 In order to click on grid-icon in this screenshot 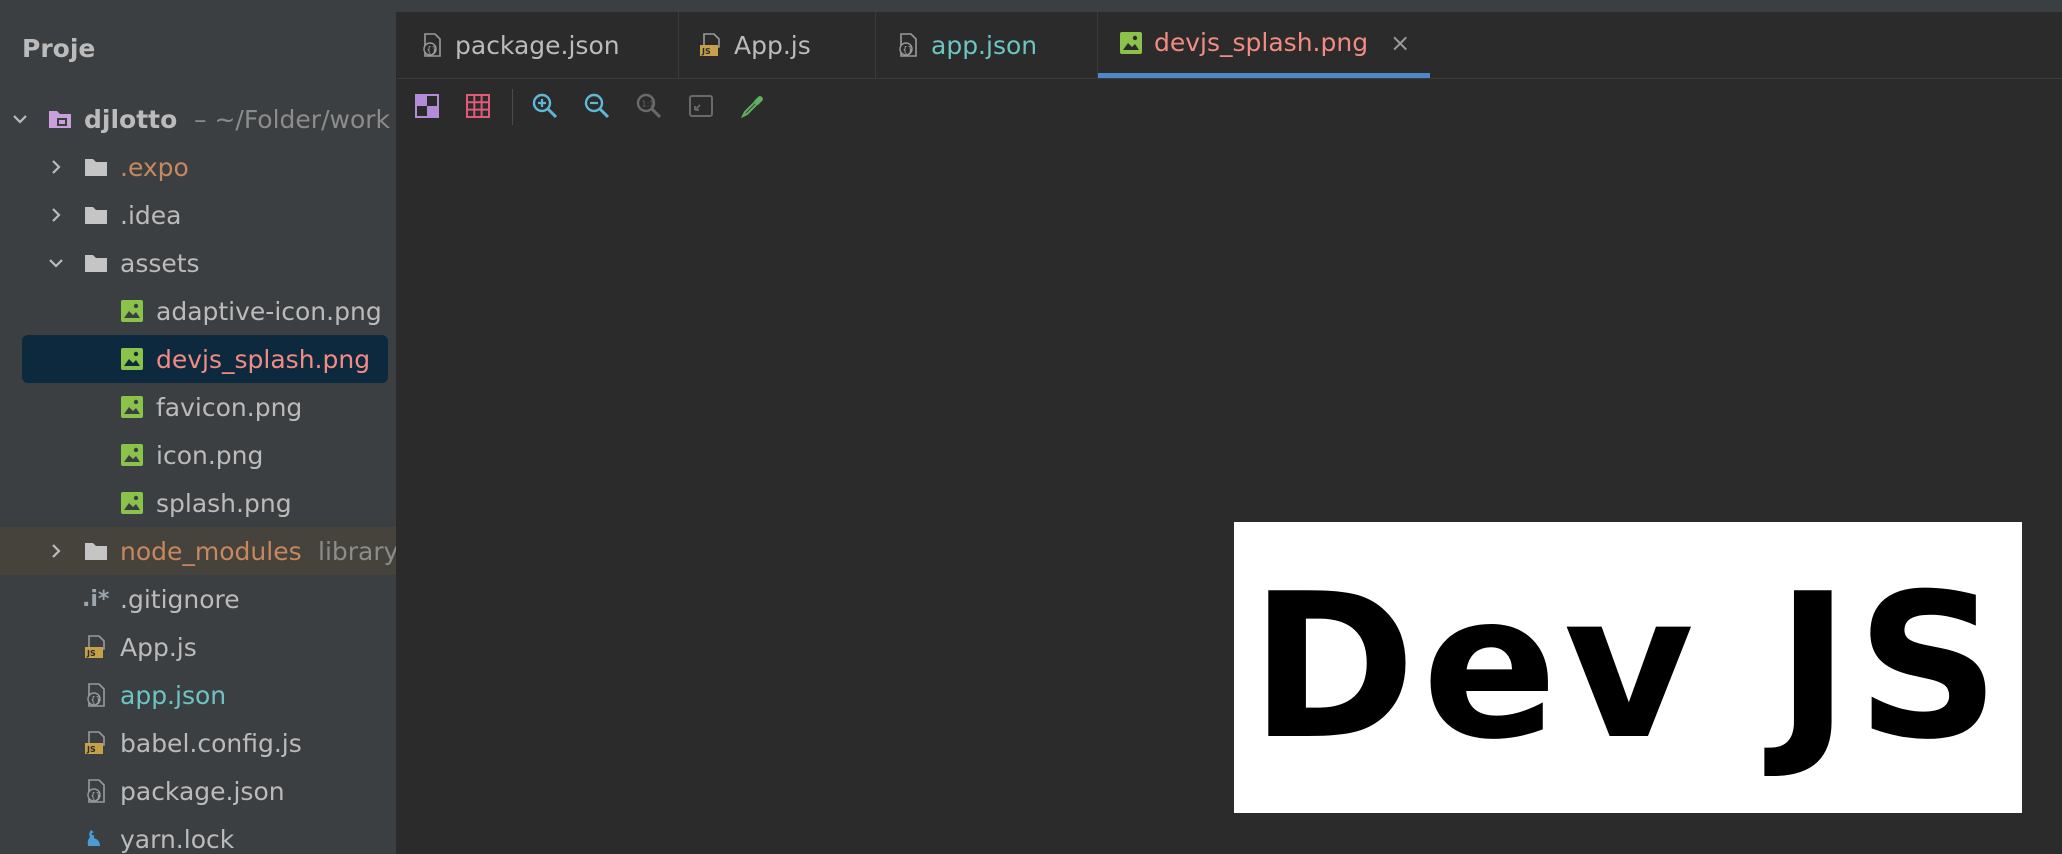, I will do `click(478, 106)`.